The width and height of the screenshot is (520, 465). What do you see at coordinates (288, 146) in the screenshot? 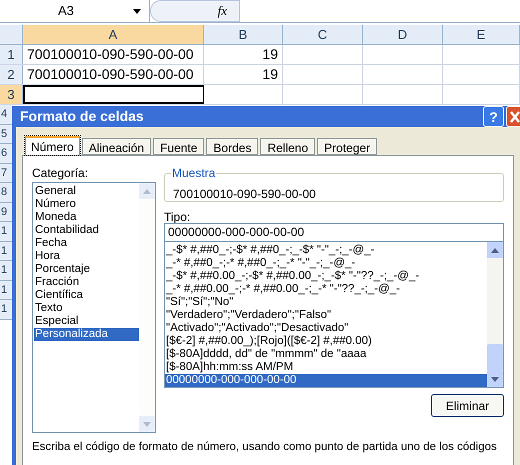
I see `tab: Relleno` at bounding box center [288, 146].